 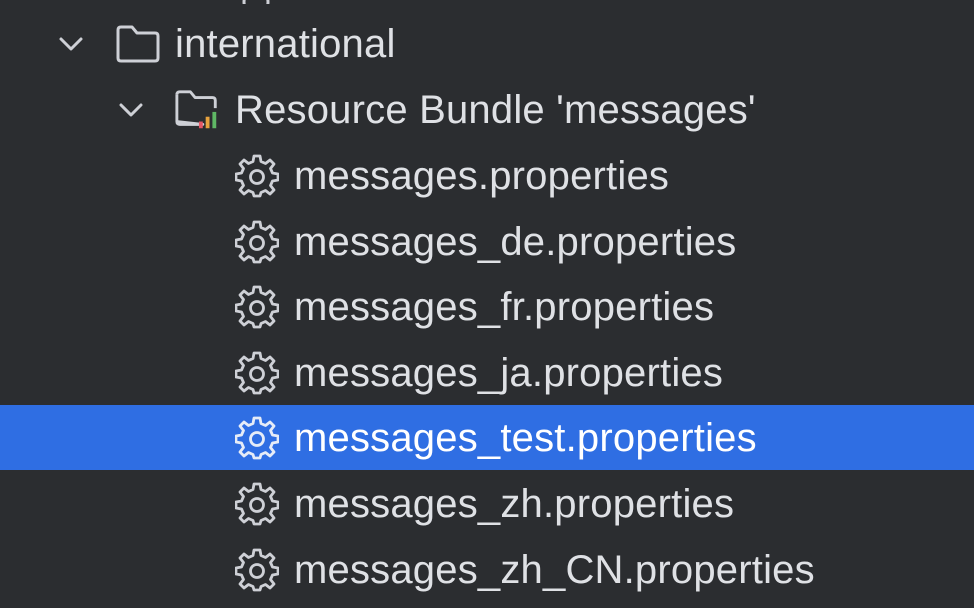 What do you see at coordinates (482, 175) in the screenshot?
I see `tree-item-label: messages.properties` at bounding box center [482, 175].